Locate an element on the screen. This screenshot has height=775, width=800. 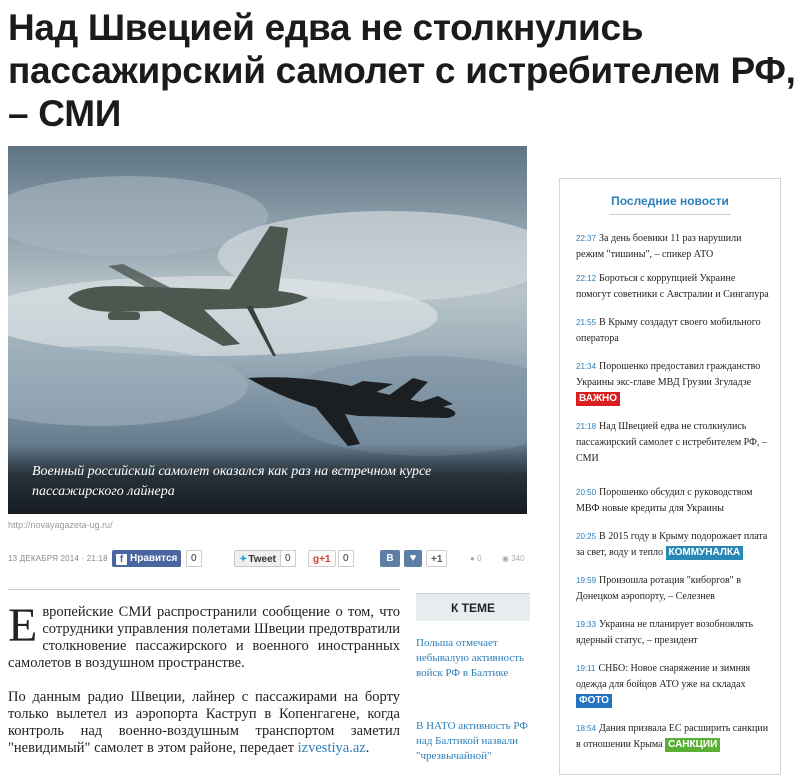
tweet-button: ✦Tweet is located at coordinates (257, 558).